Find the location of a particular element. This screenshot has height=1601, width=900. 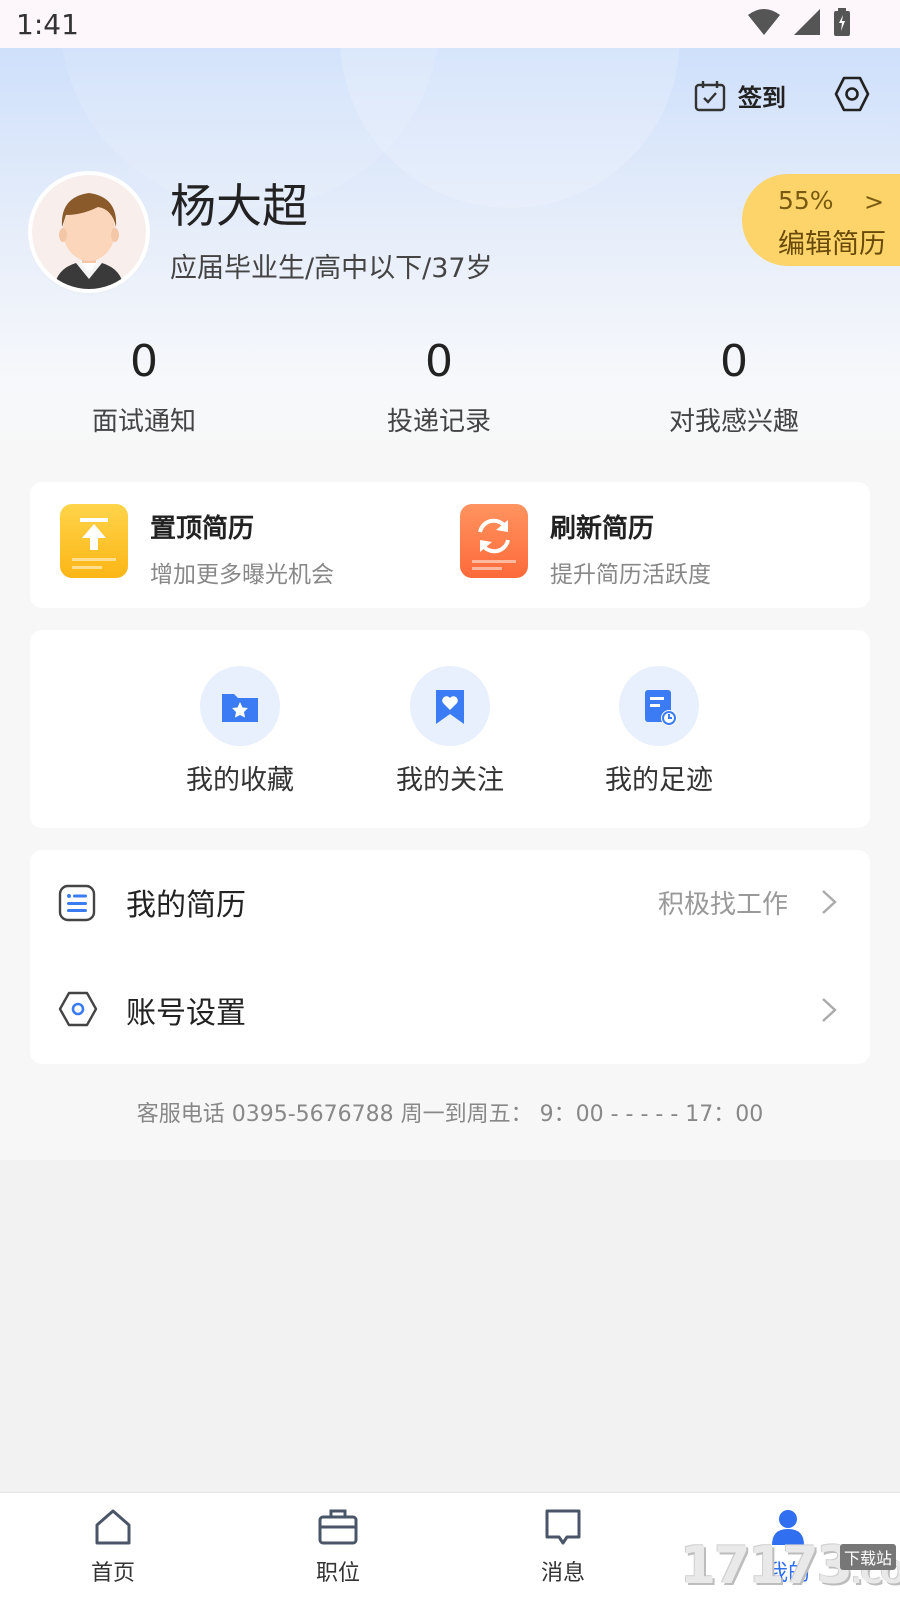

chevron-right-icon: > is located at coordinates (874, 202).